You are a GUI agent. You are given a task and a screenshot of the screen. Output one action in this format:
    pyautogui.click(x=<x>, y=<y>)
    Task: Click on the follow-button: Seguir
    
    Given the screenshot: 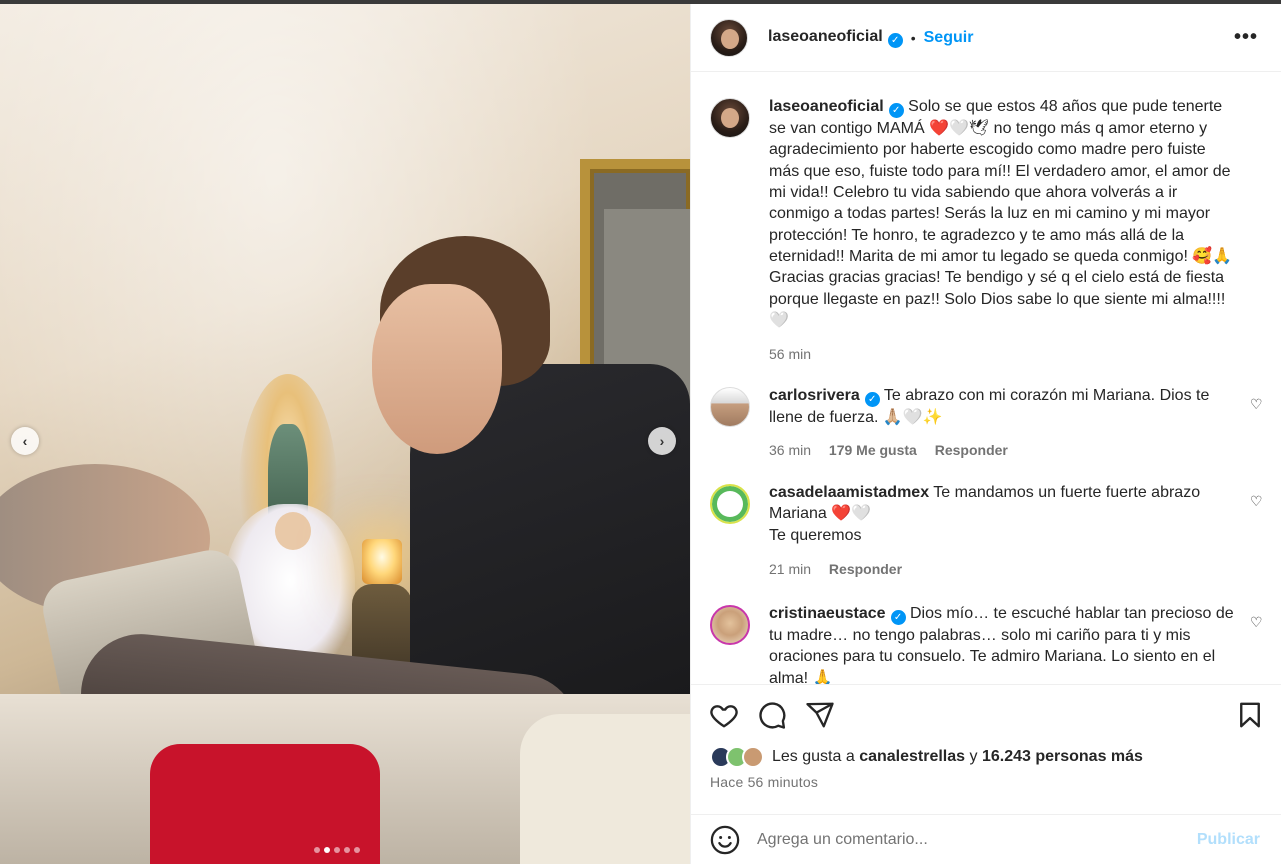 What is the action you would take?
    pyautogui.click(x=949, y=38)
    